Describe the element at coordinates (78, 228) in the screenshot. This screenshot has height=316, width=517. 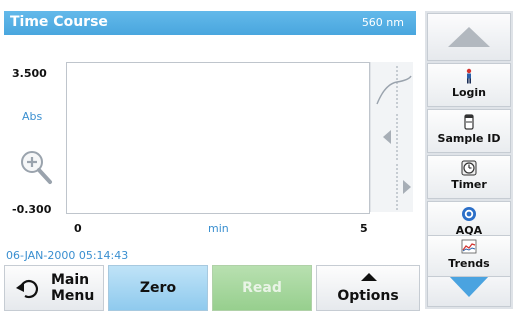
I see `x-axis-min-label: 0` at that location.